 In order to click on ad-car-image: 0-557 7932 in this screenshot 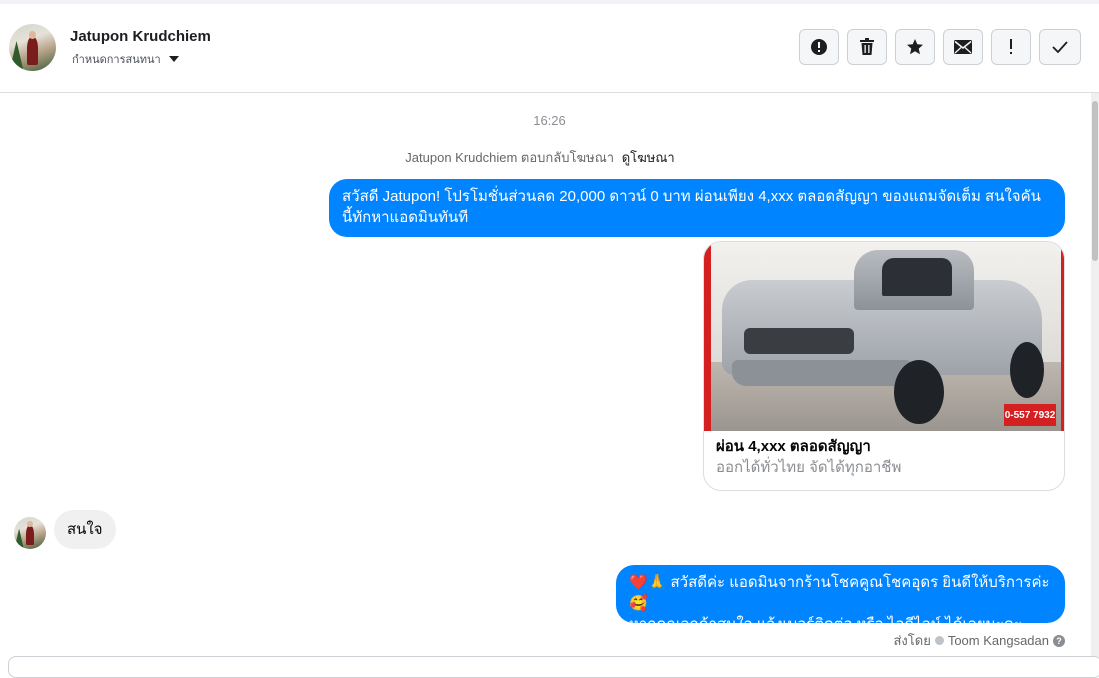, I will do `click(884, 336)`.